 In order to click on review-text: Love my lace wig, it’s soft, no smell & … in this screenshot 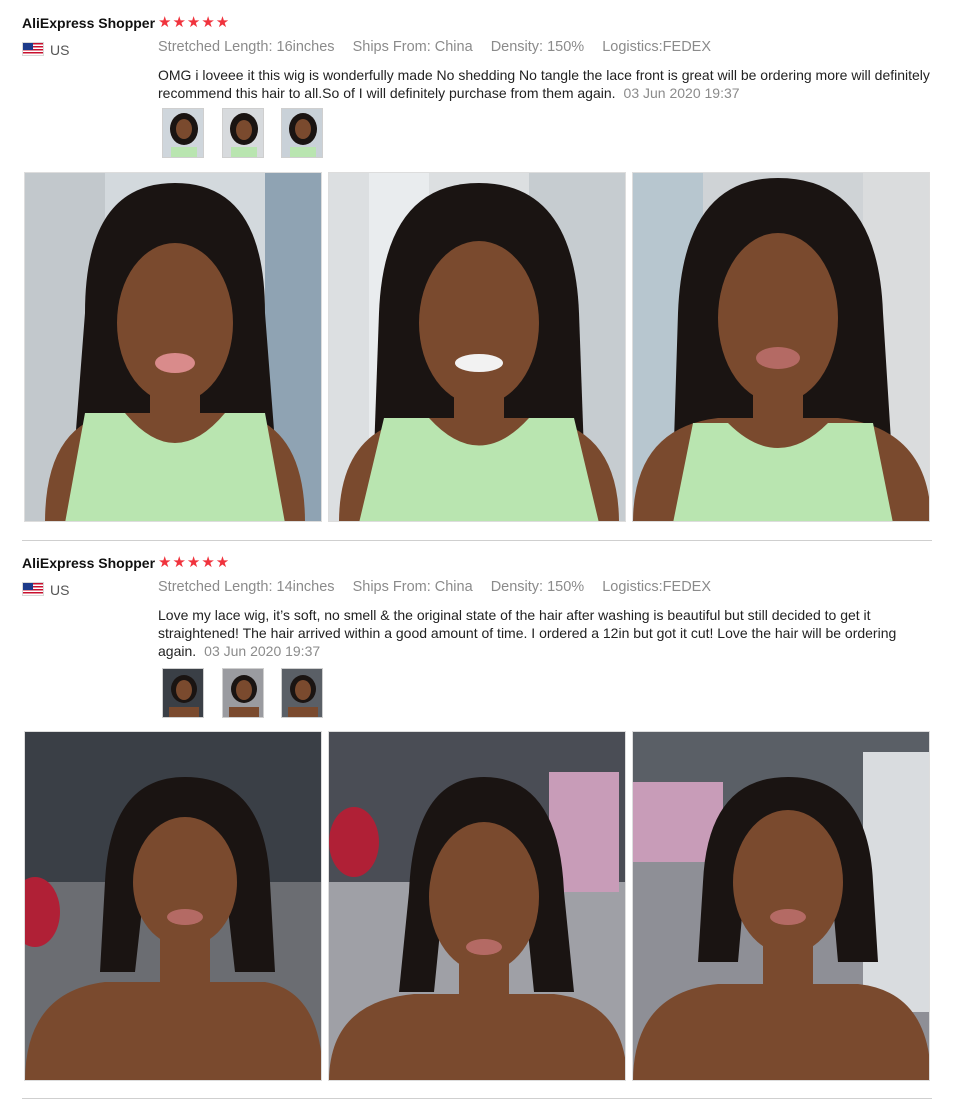, I will do `click(548, 633)`.